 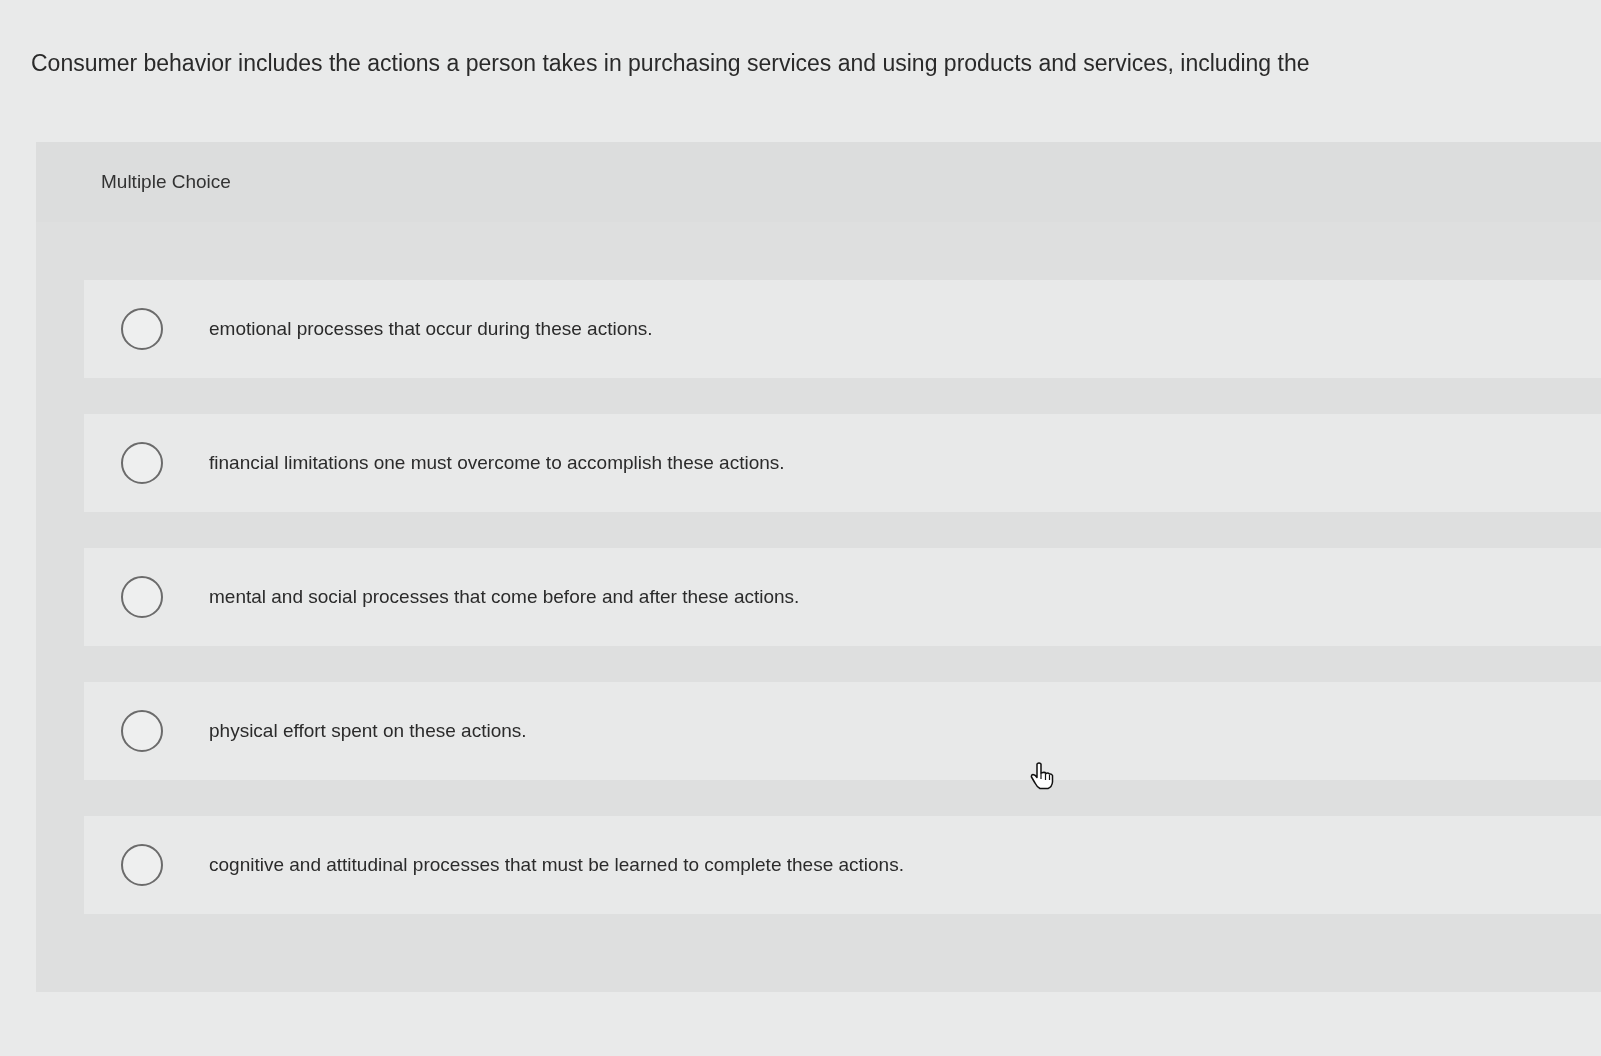 What do you see at coordinates (166, 182) in the screenshot?
I see `question-type-label: Multiple Choice` at bounding box center [166, 182].